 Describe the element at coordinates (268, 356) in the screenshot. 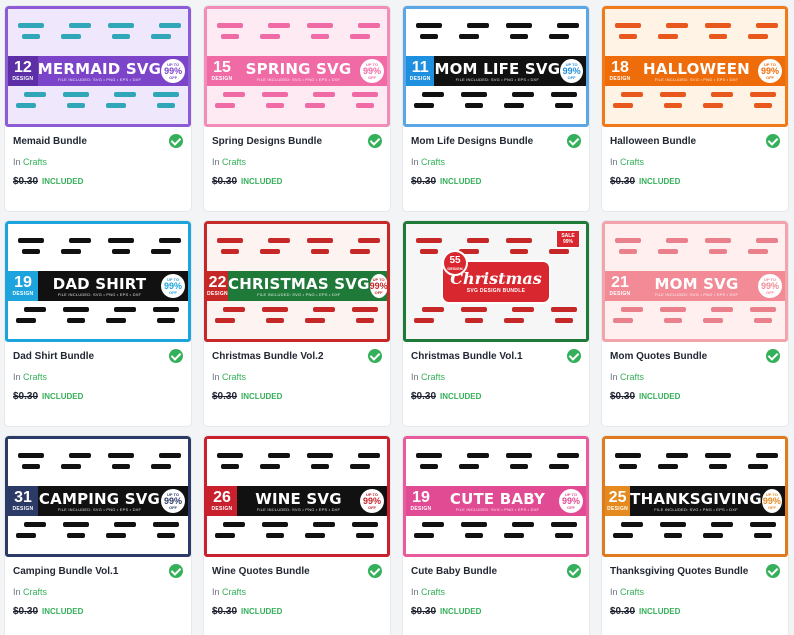

I see `product-title: Christmas Bundle Vol.2` at that location.